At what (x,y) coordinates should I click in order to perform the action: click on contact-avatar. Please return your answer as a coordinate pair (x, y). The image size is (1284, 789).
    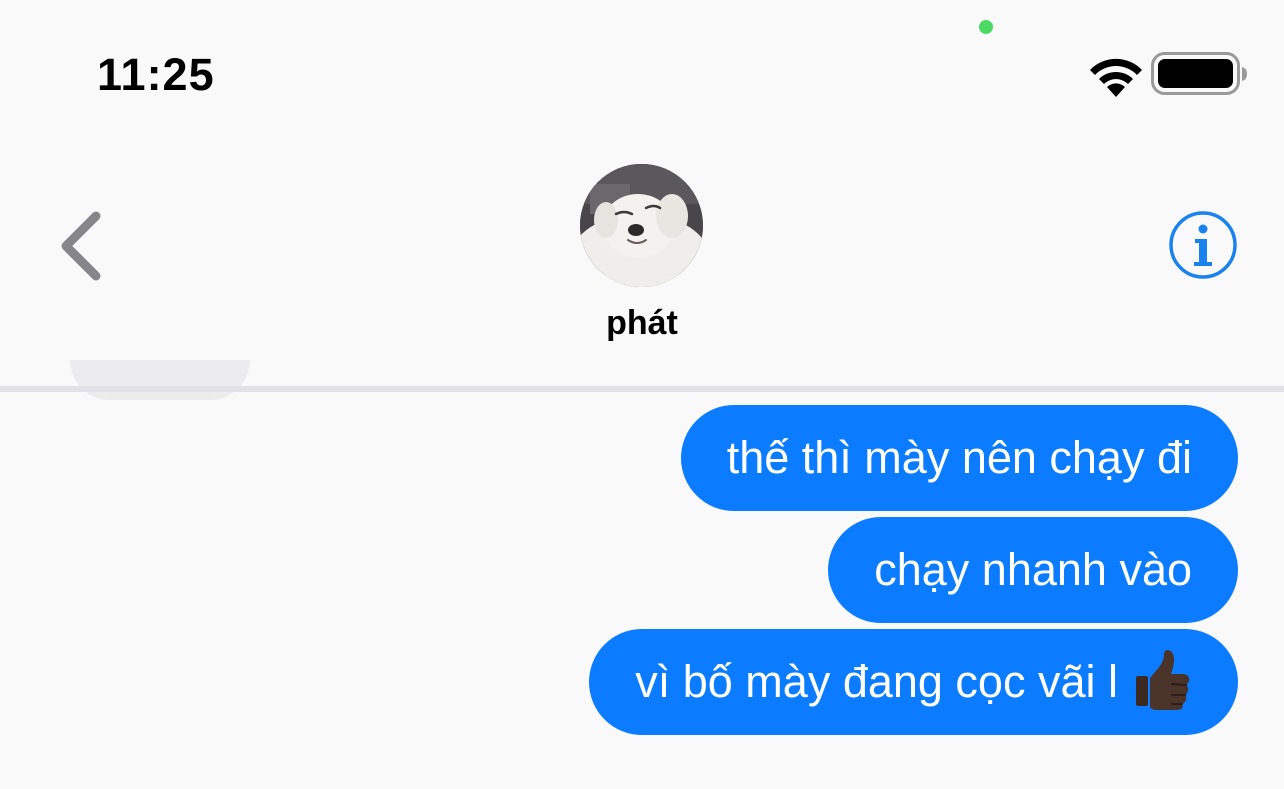
    Looking at the image, I should click on (641, 225).